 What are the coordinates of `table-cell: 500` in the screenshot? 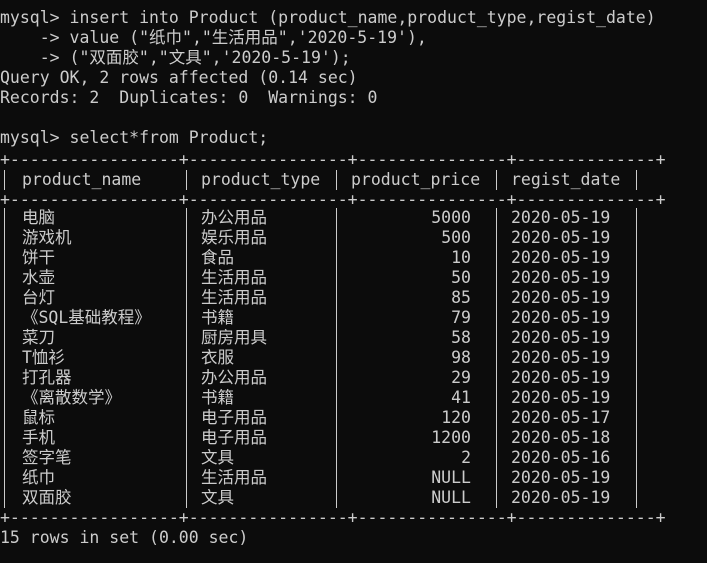 It's located at (456, 237).